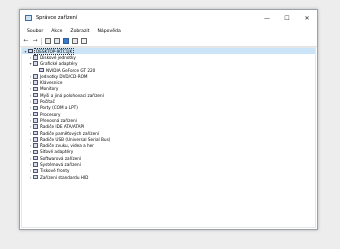  Describe the element at coordinates (79, 31) in the screenshot. I see `menu-view: Zobrazit` at that location.